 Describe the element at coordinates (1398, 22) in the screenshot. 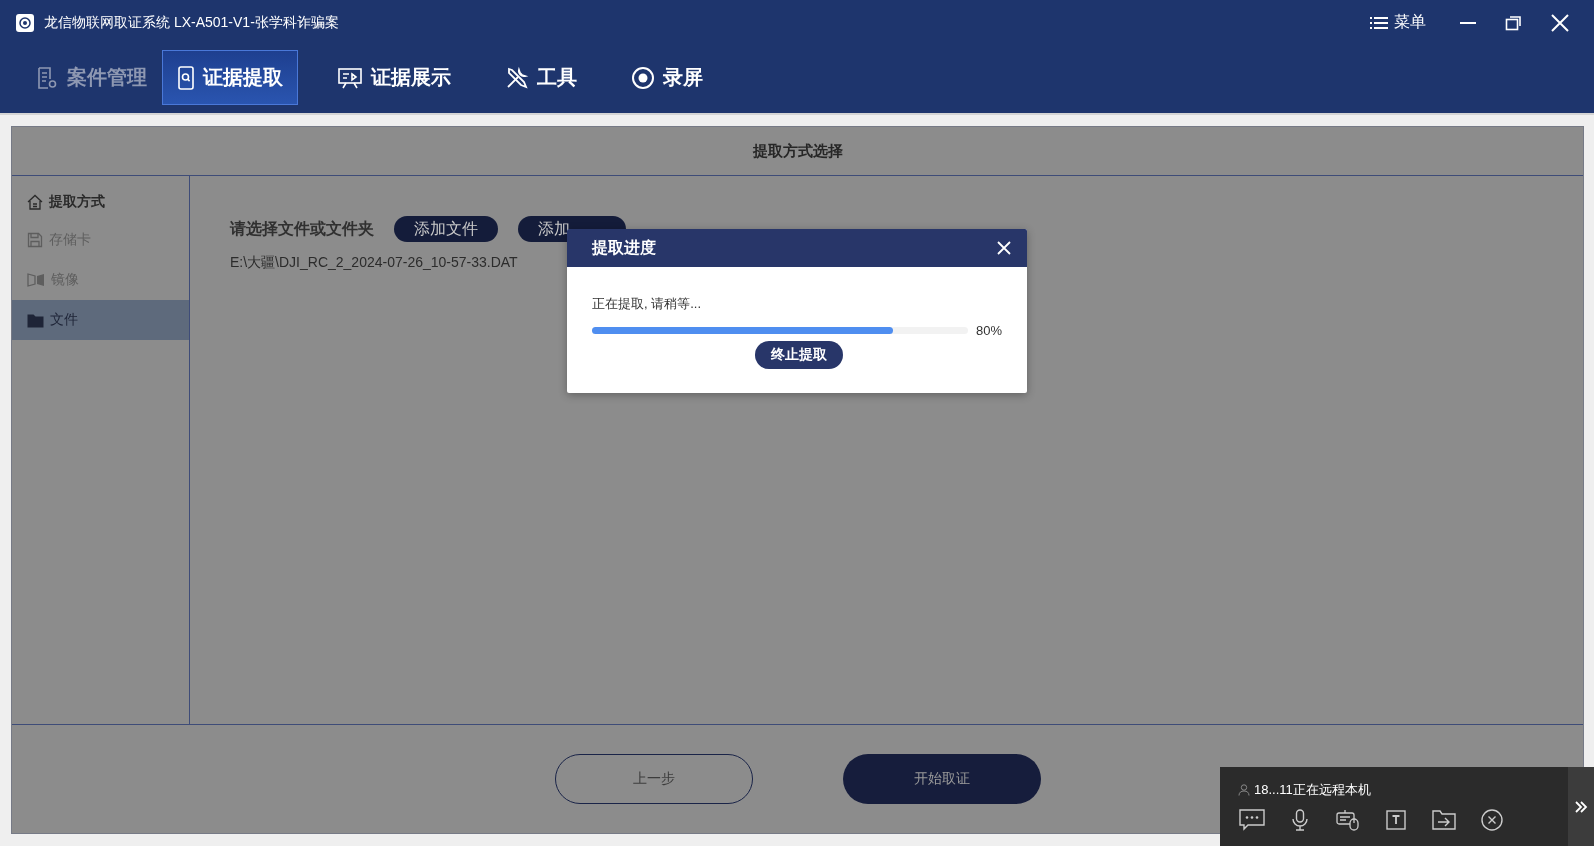

I see `menu-button: 菜单` at that location.